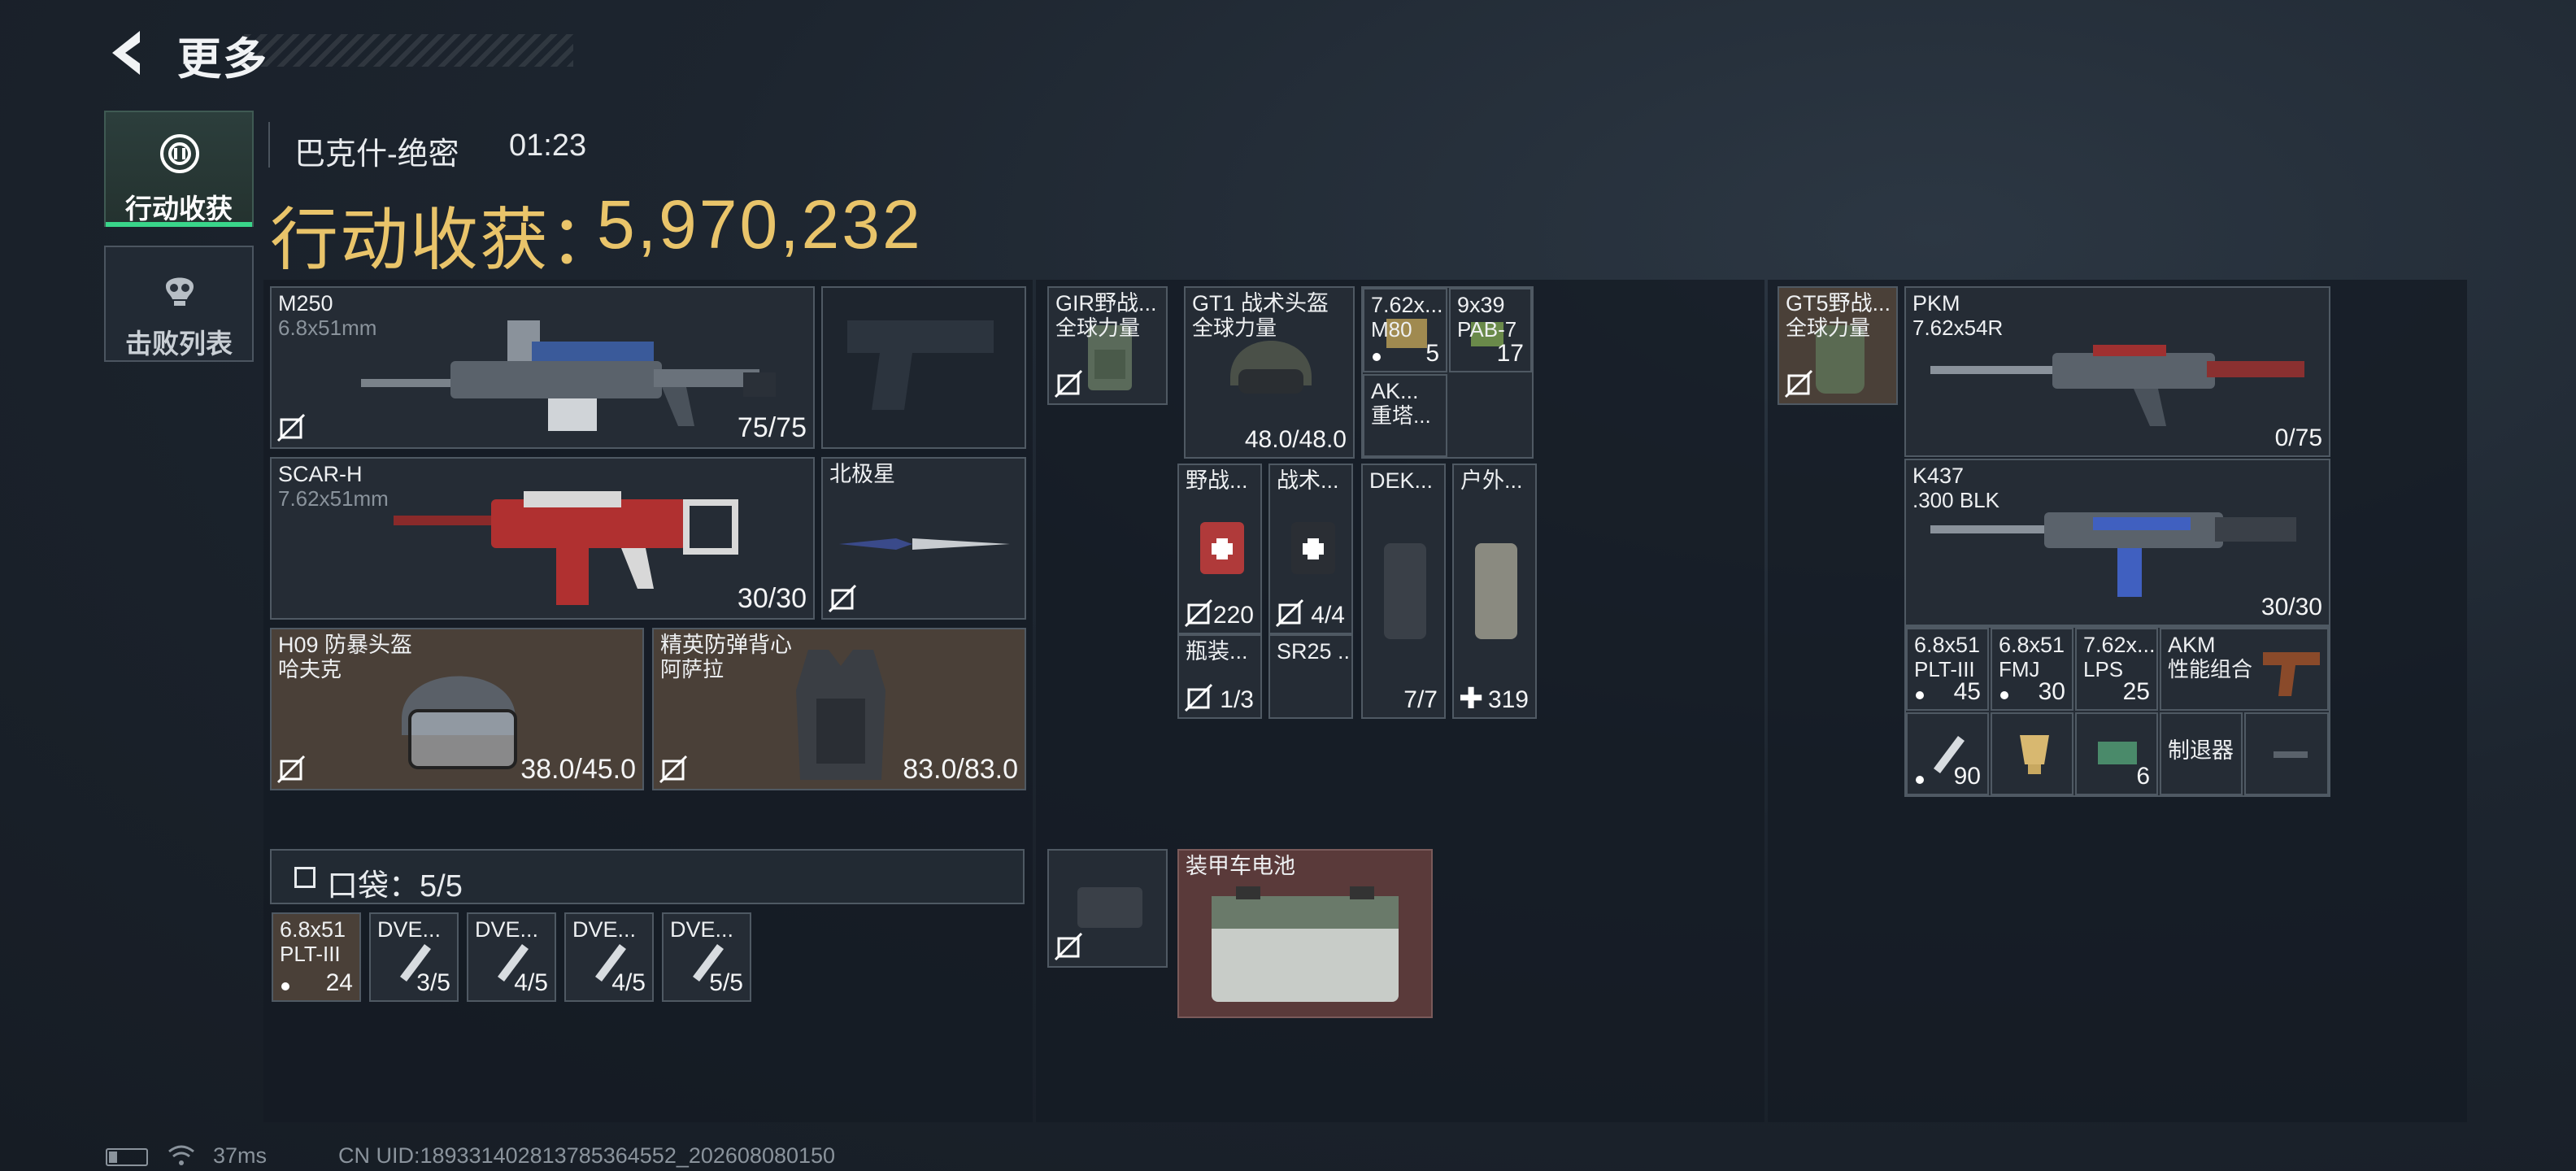 This screenshot has height=1171, width=2576. What do you see at coordinates (1947, 670) in the screenshot?
I see `backpack-item: 6.8x51 PLT-III 45` at bounding box center [1947, 670].